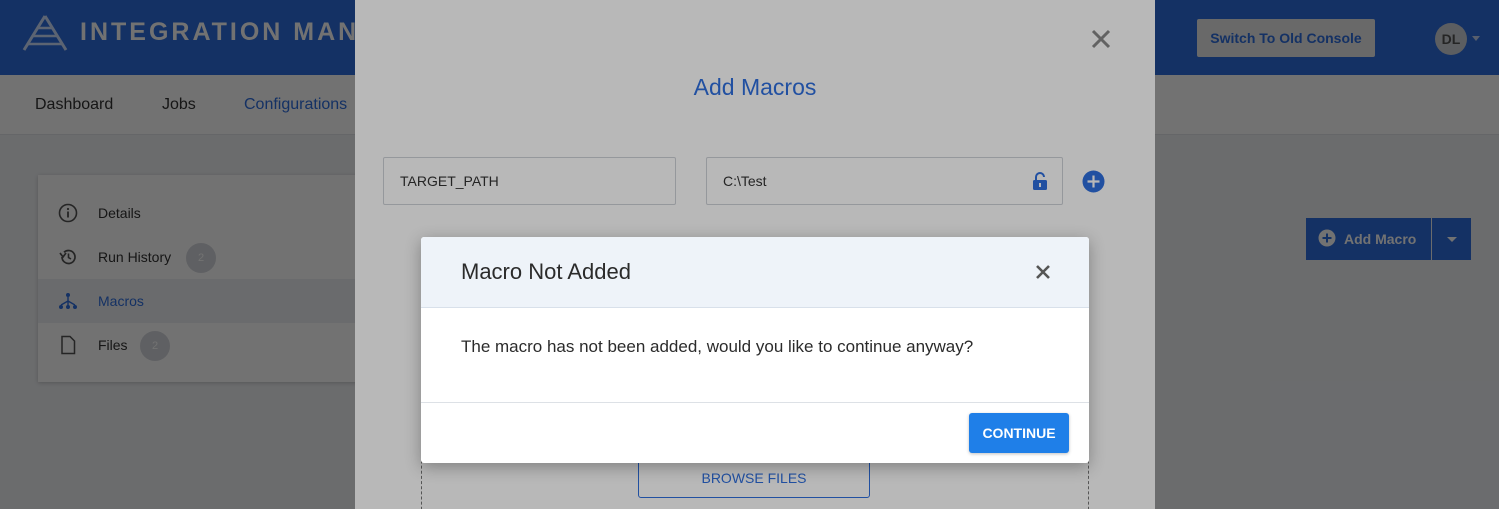  I want to click on dialog-header: Macro Not Added, so click(755, 272).